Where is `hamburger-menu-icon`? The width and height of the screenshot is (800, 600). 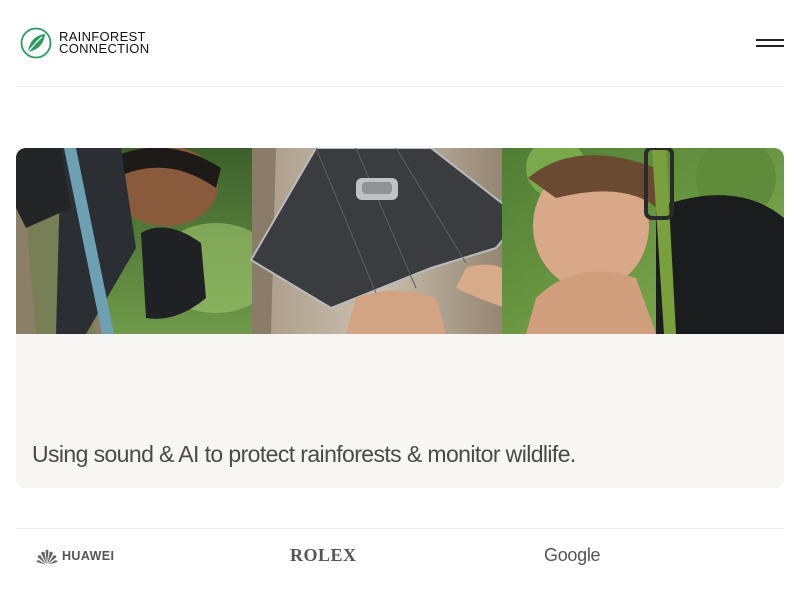
hamburger-menu-icon is located at coordinates (770, 43).